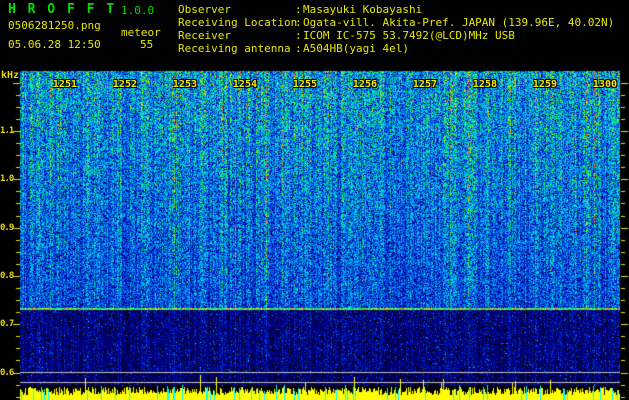 This screenshot has height=400, width=629. What do you see at coordinates (7, 228) in the screenshot?
I see `frequency-tick-label: 0.9` at bounding box center [7, 228].